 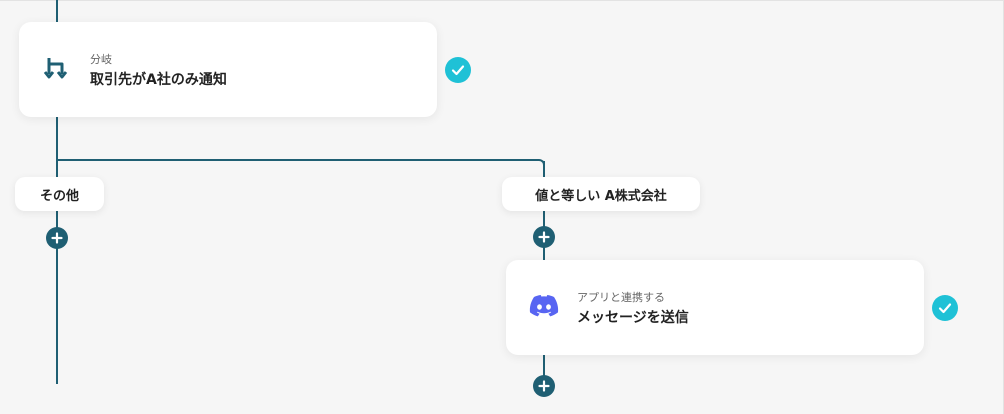 I want to click on branch-label-equals: 値と等しい A株式会社, so click(x=601, y=194).